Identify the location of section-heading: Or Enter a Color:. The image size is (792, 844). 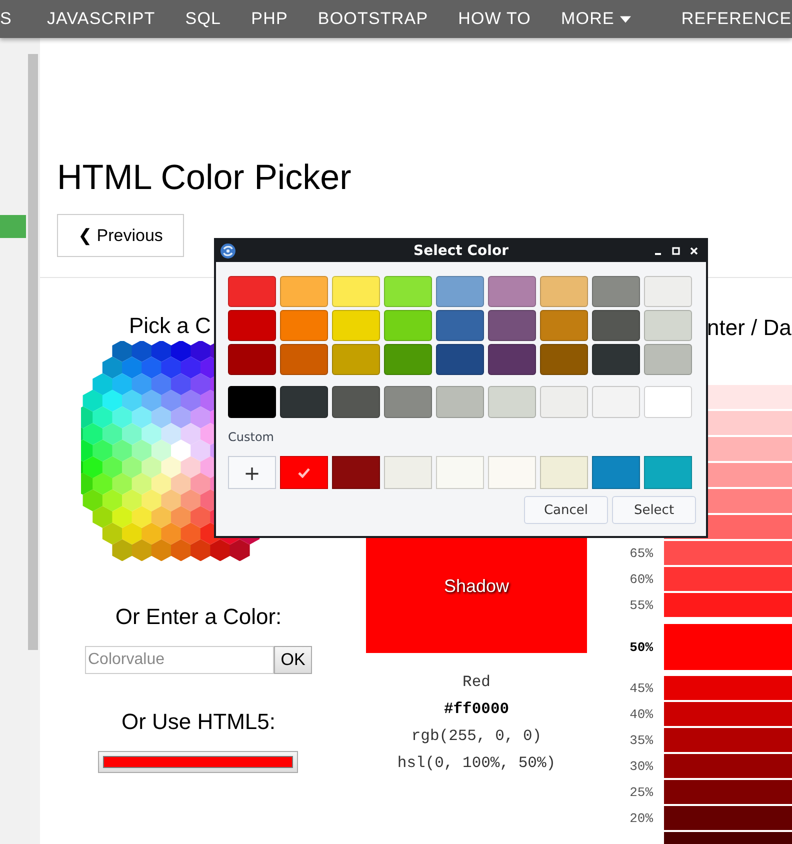
(198, 617).